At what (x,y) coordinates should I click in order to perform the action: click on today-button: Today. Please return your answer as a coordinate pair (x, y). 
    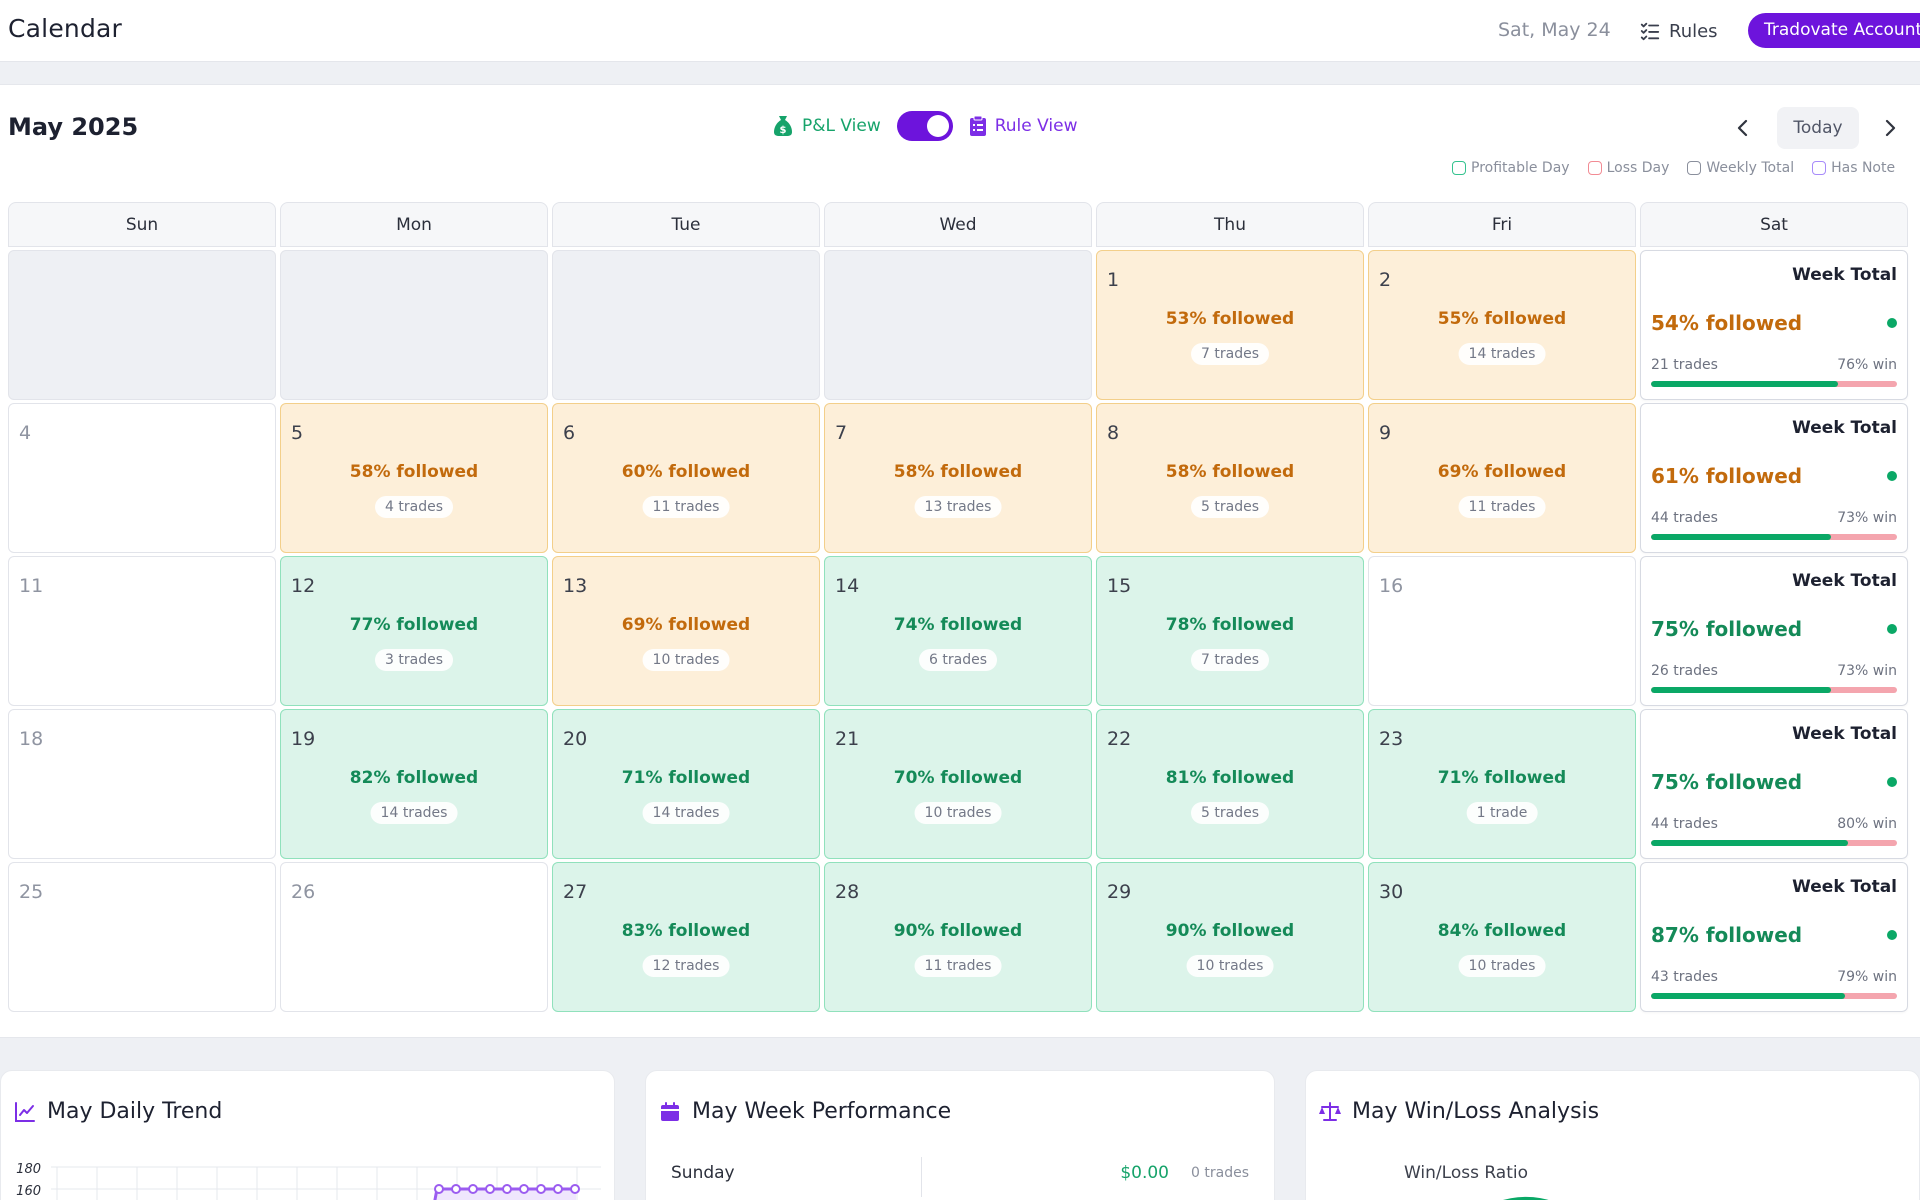
    Looking at the image, I should click on (1818, 128).